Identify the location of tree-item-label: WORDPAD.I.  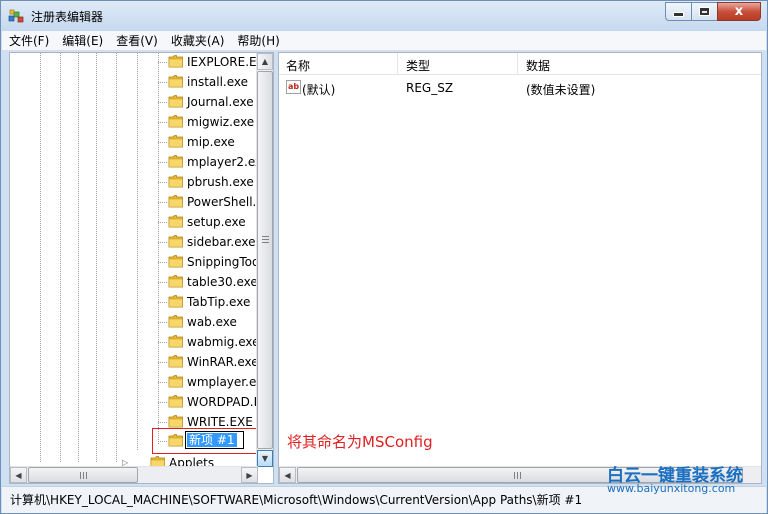
(222, 402).